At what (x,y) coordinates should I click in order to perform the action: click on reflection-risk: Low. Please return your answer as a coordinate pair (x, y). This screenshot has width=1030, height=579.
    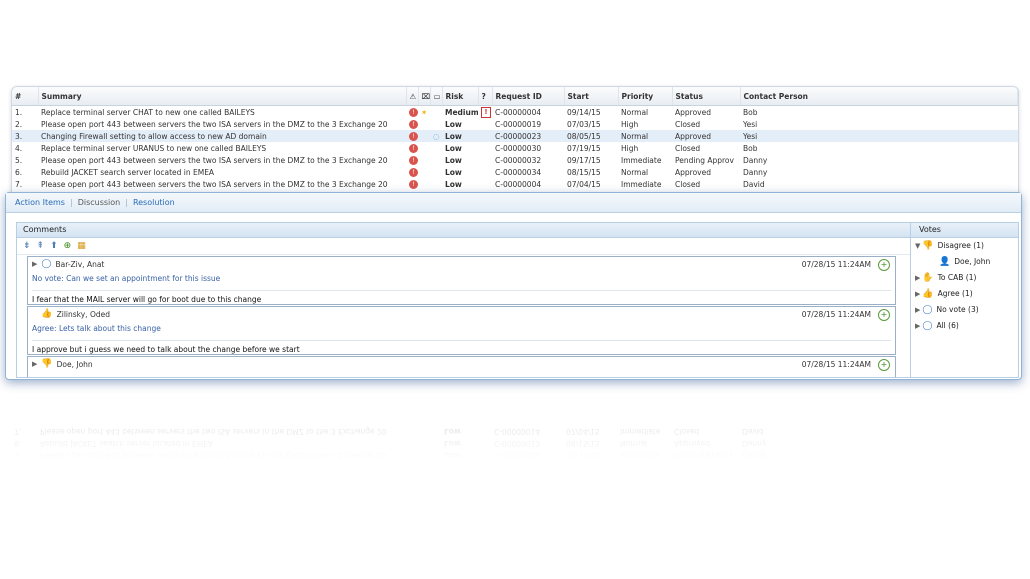
    Looking at the image, I should click on (452, 444).